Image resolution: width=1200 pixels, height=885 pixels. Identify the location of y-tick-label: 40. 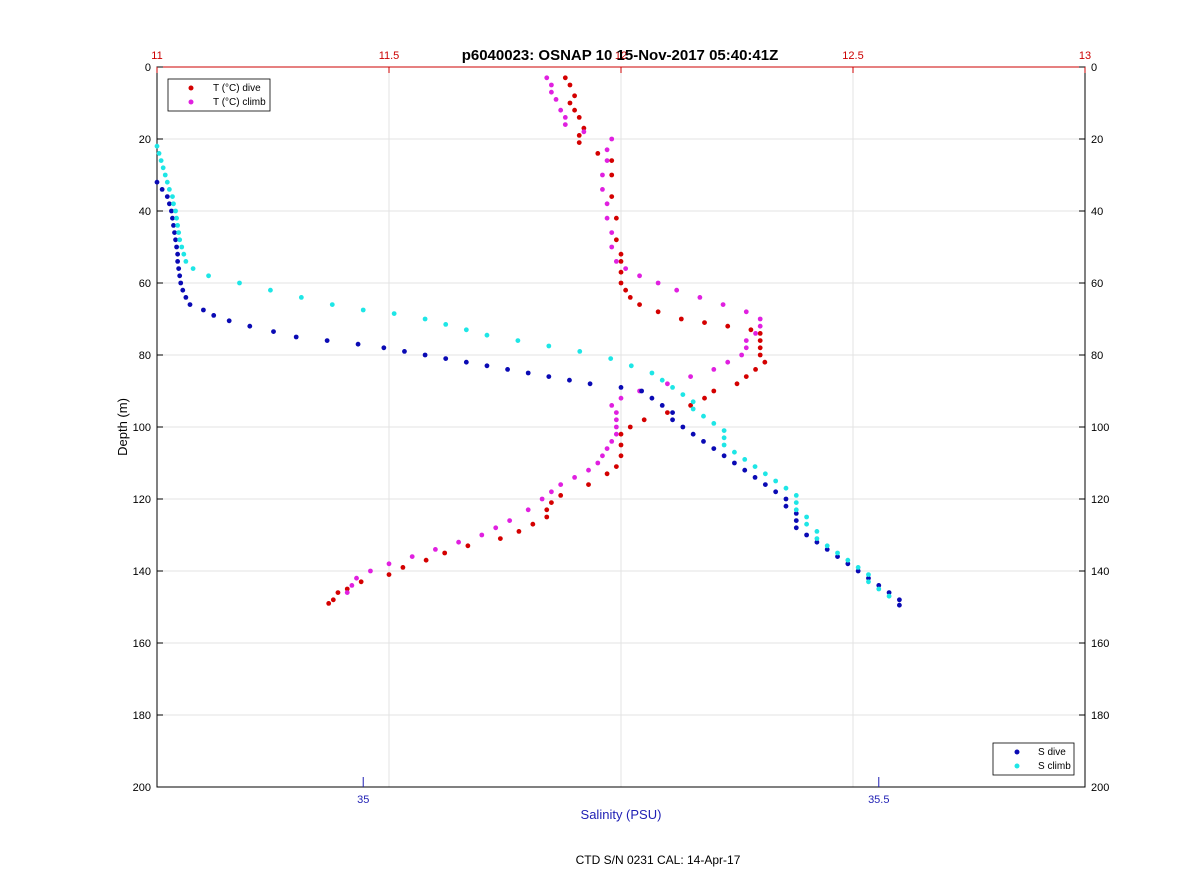
(145, 212).